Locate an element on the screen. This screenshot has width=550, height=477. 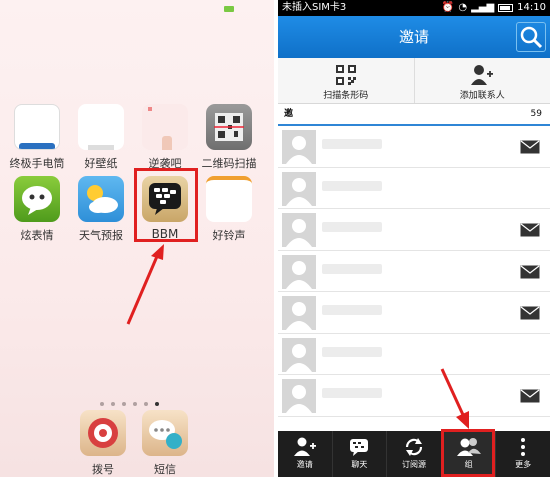
status-bar: 未插入SIM卡3 ⏰ ◔ ▂▄▆ 14:10 is located at coordinates (414, 8).